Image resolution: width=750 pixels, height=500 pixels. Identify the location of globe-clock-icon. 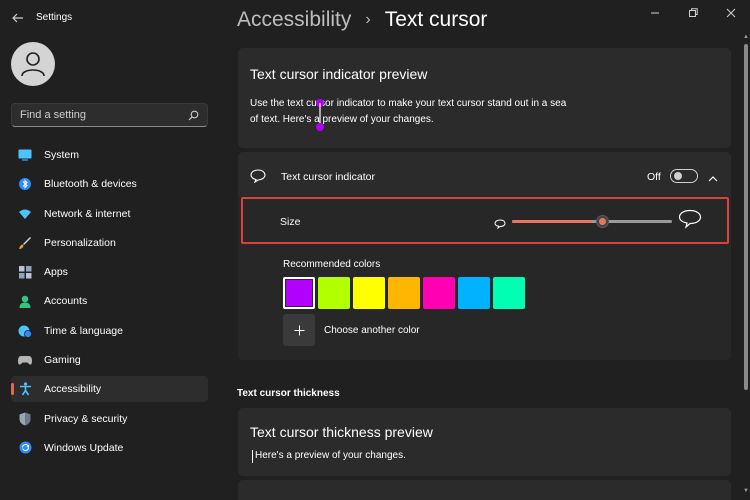
(25, 331).